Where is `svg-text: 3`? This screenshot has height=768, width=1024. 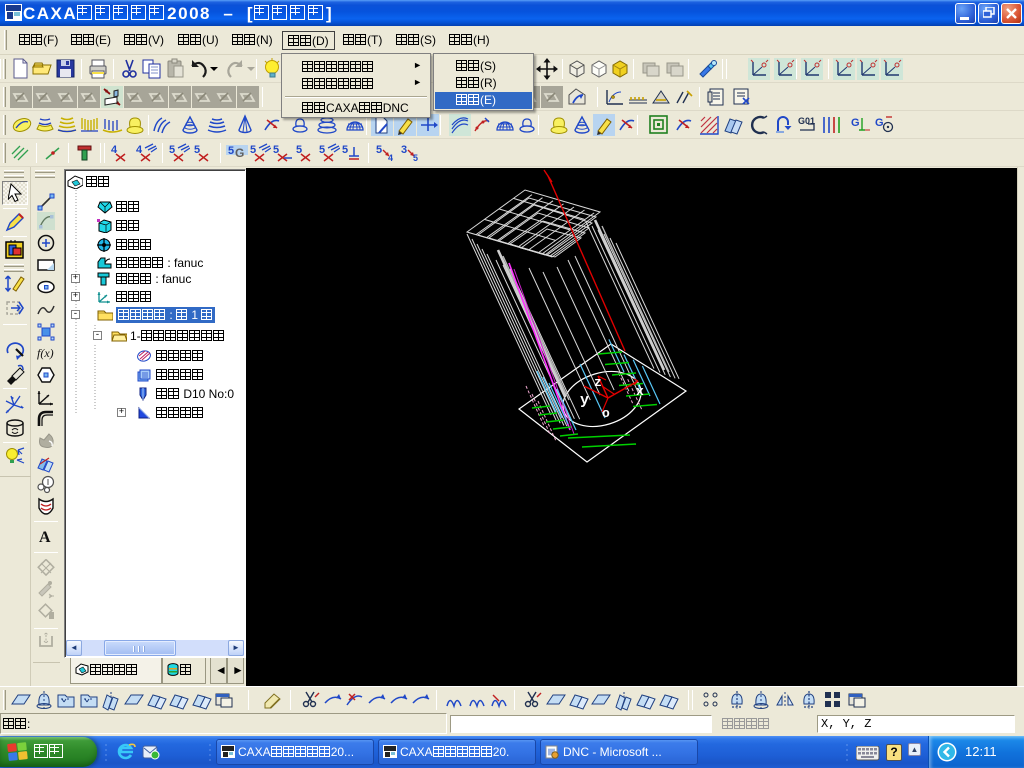 svg-text: 3 is located at coordinates (404, 150).